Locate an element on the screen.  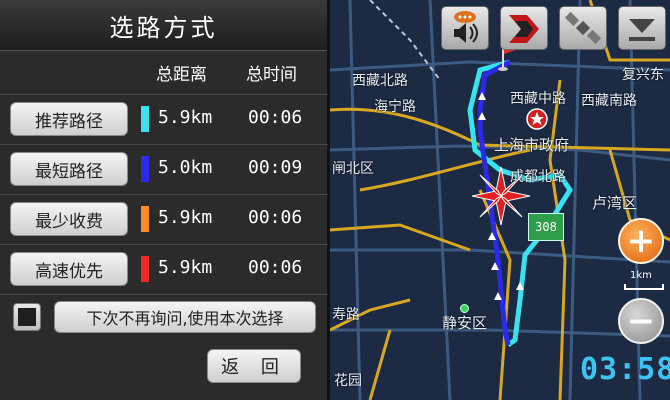
sound-button is located at coordinates (465, 28).